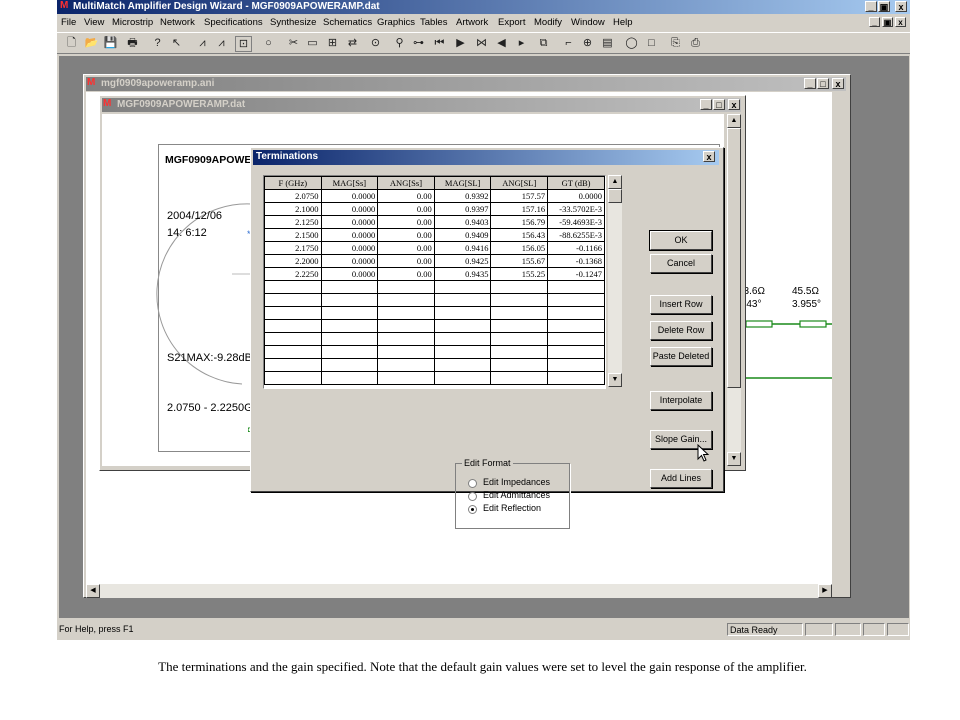 The image size is (960, 720). Describe the element at coordinates (887, 22) in the screenshot. I see `mdi-restore-button: ▣` at that location.